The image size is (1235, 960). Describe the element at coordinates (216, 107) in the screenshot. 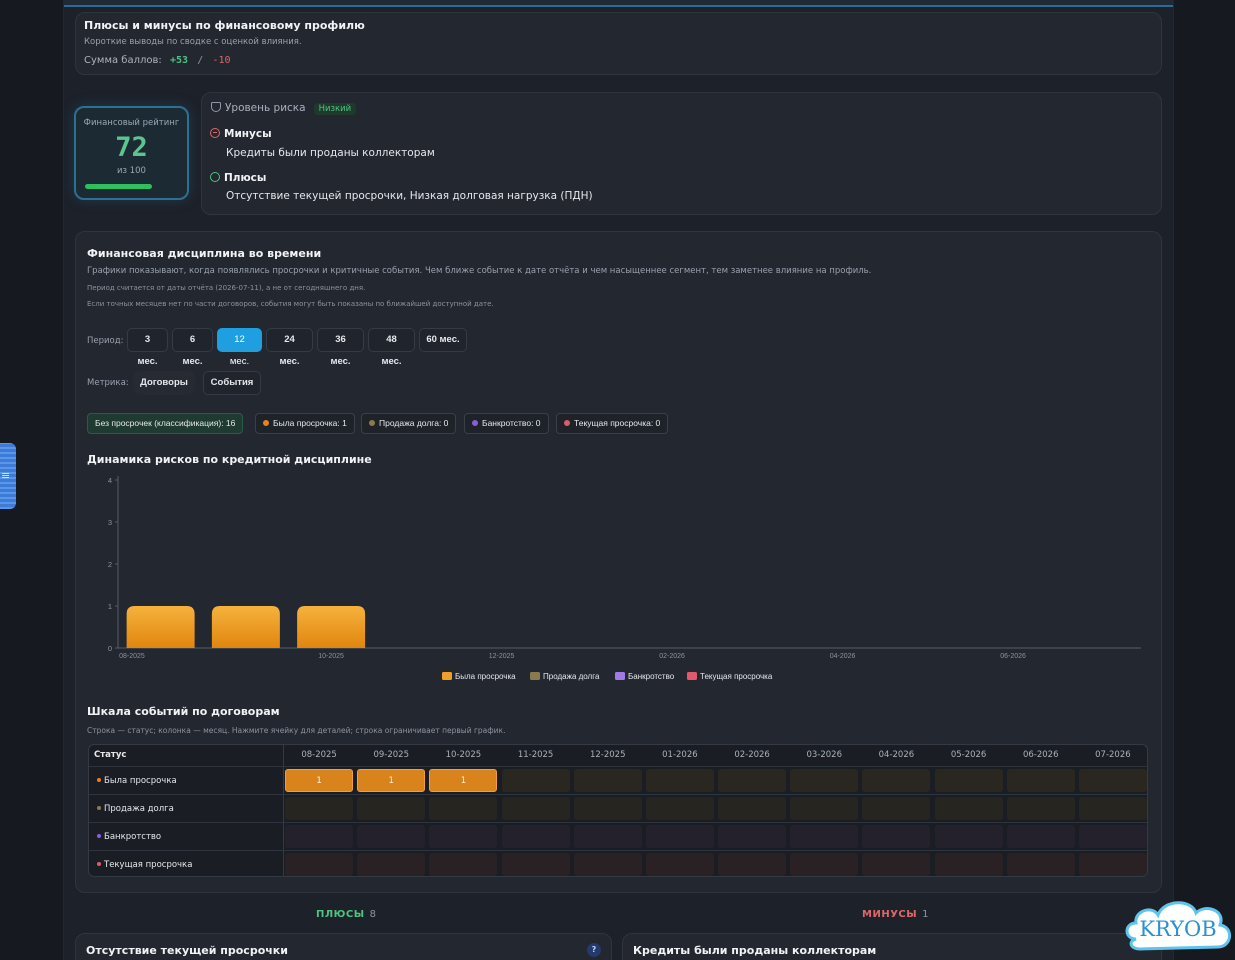

I see `shield-icon` at that location.